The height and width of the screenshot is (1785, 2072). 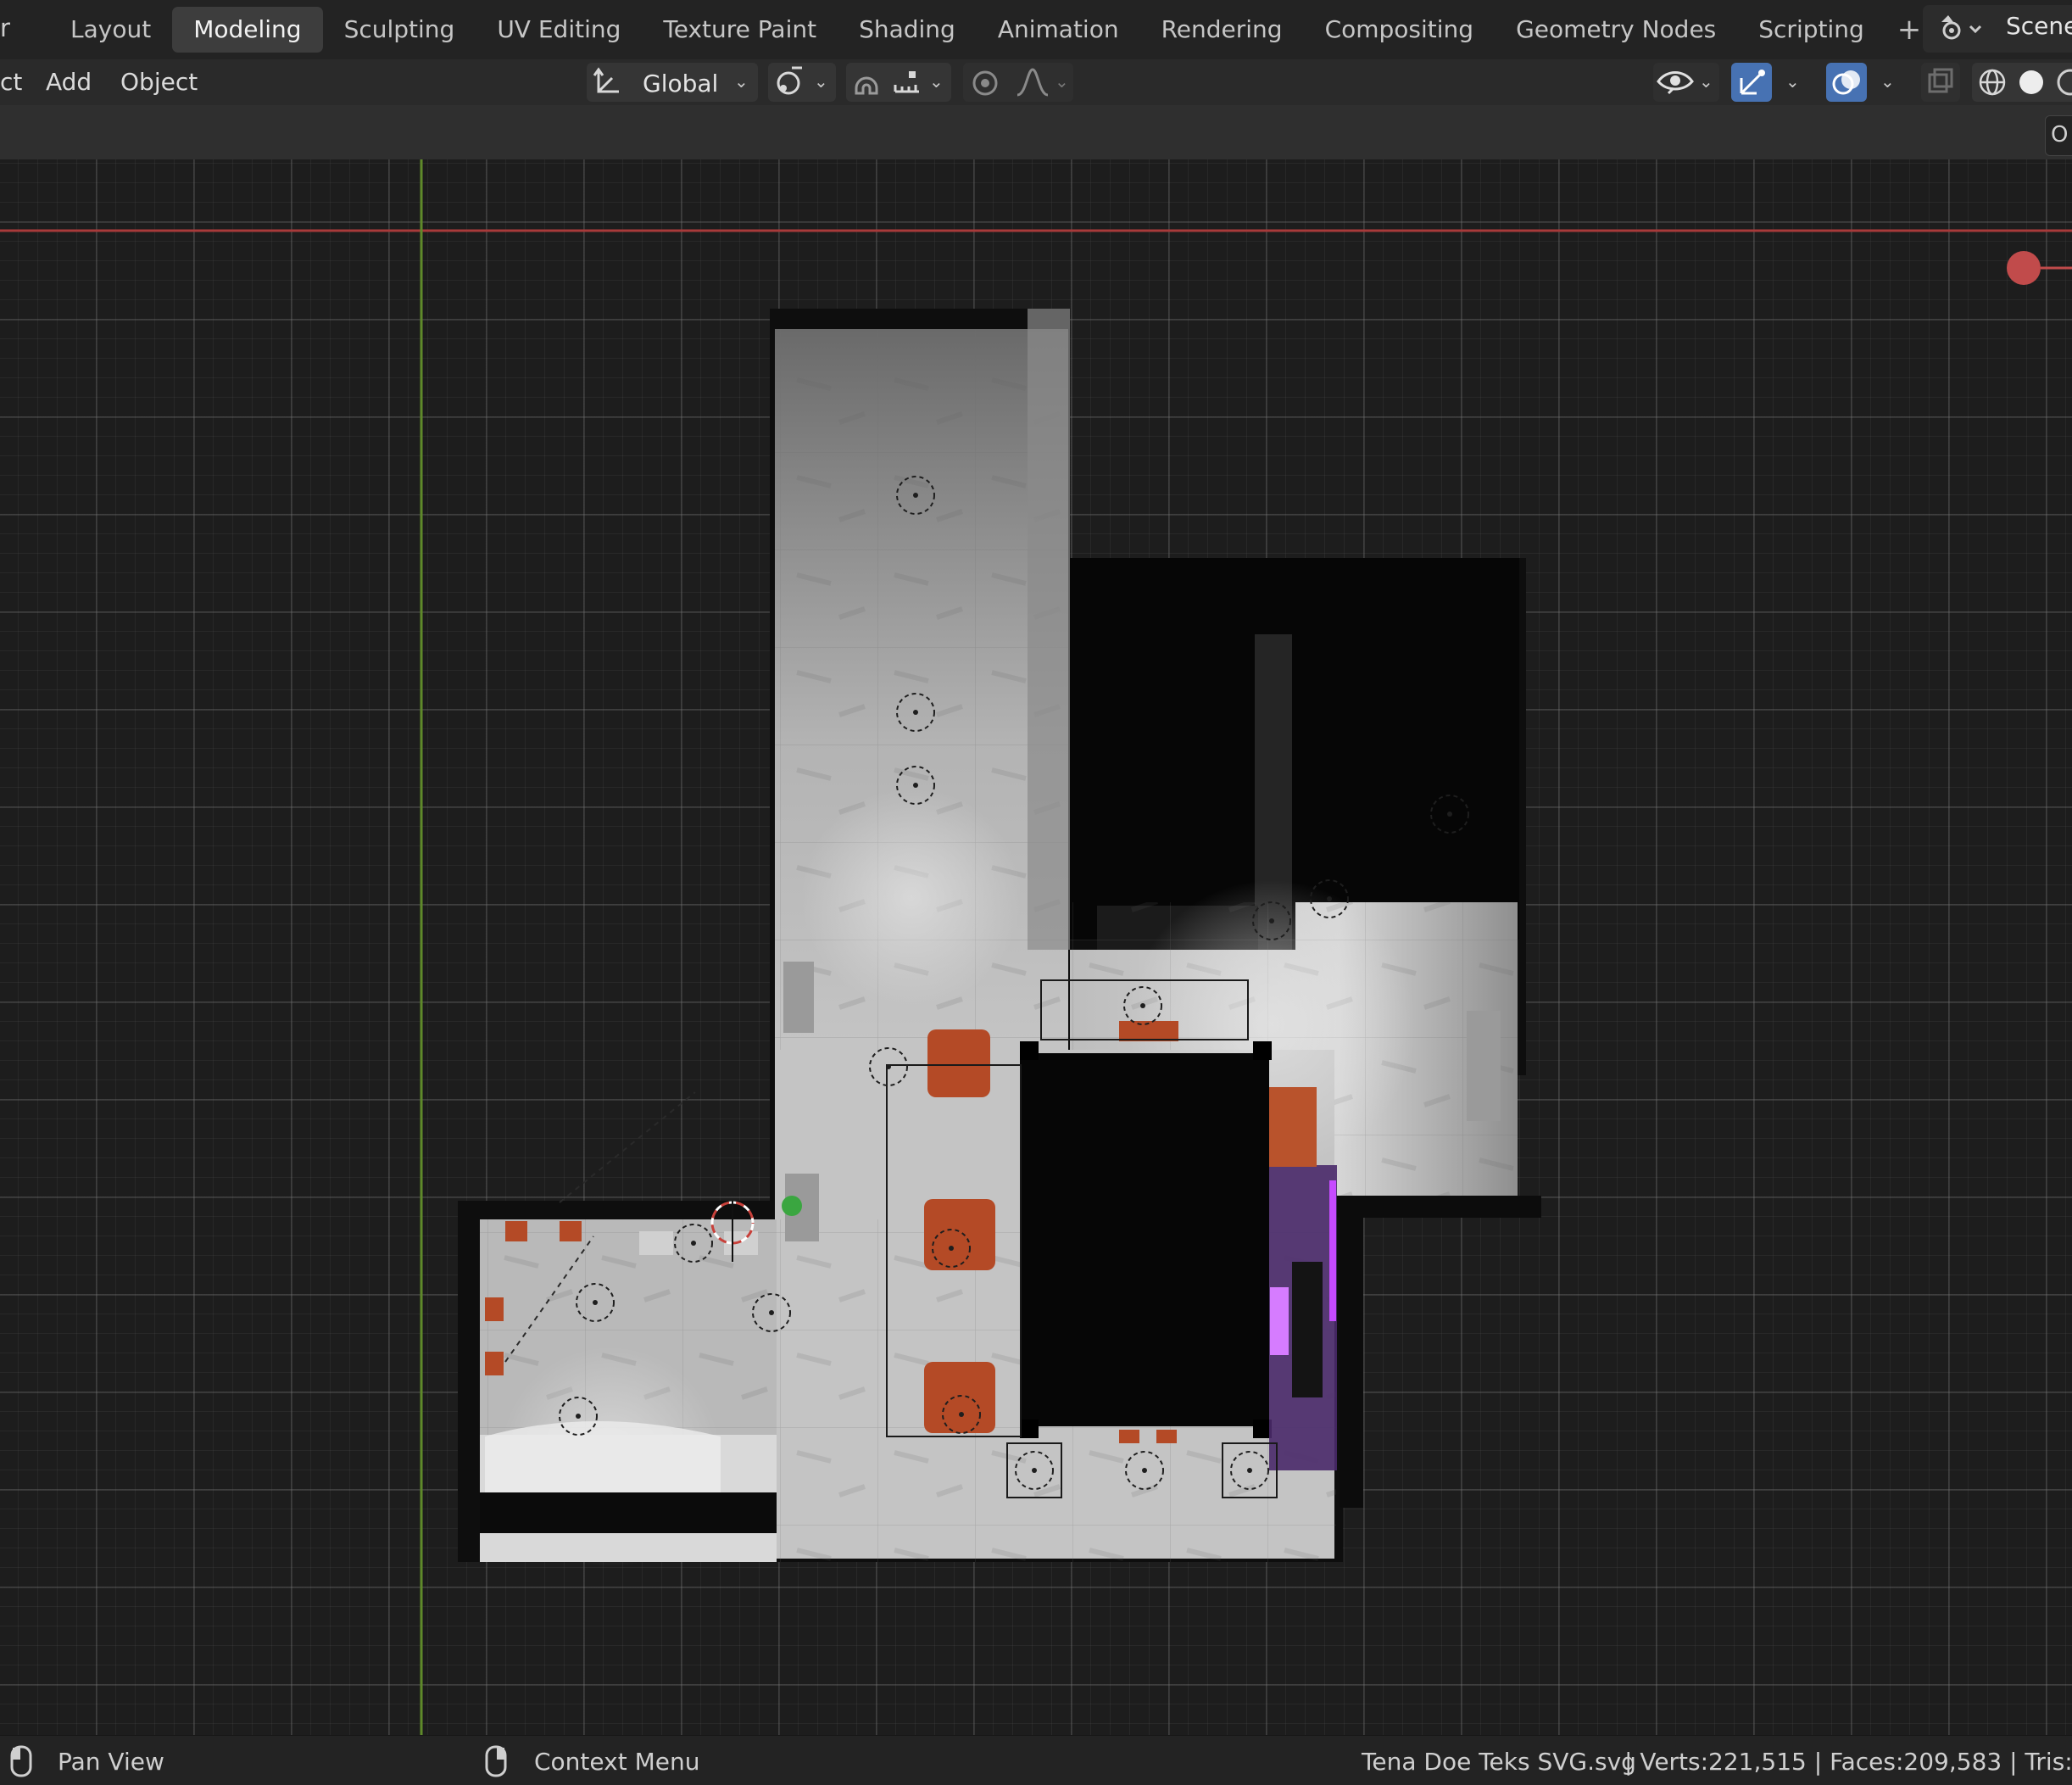 I want to click on viewport-header: ct Add Object Global ⌄ ⌄ ⌄ ⌄ ⌄ ⌄ ⌄, so click(x=1036, y=82).